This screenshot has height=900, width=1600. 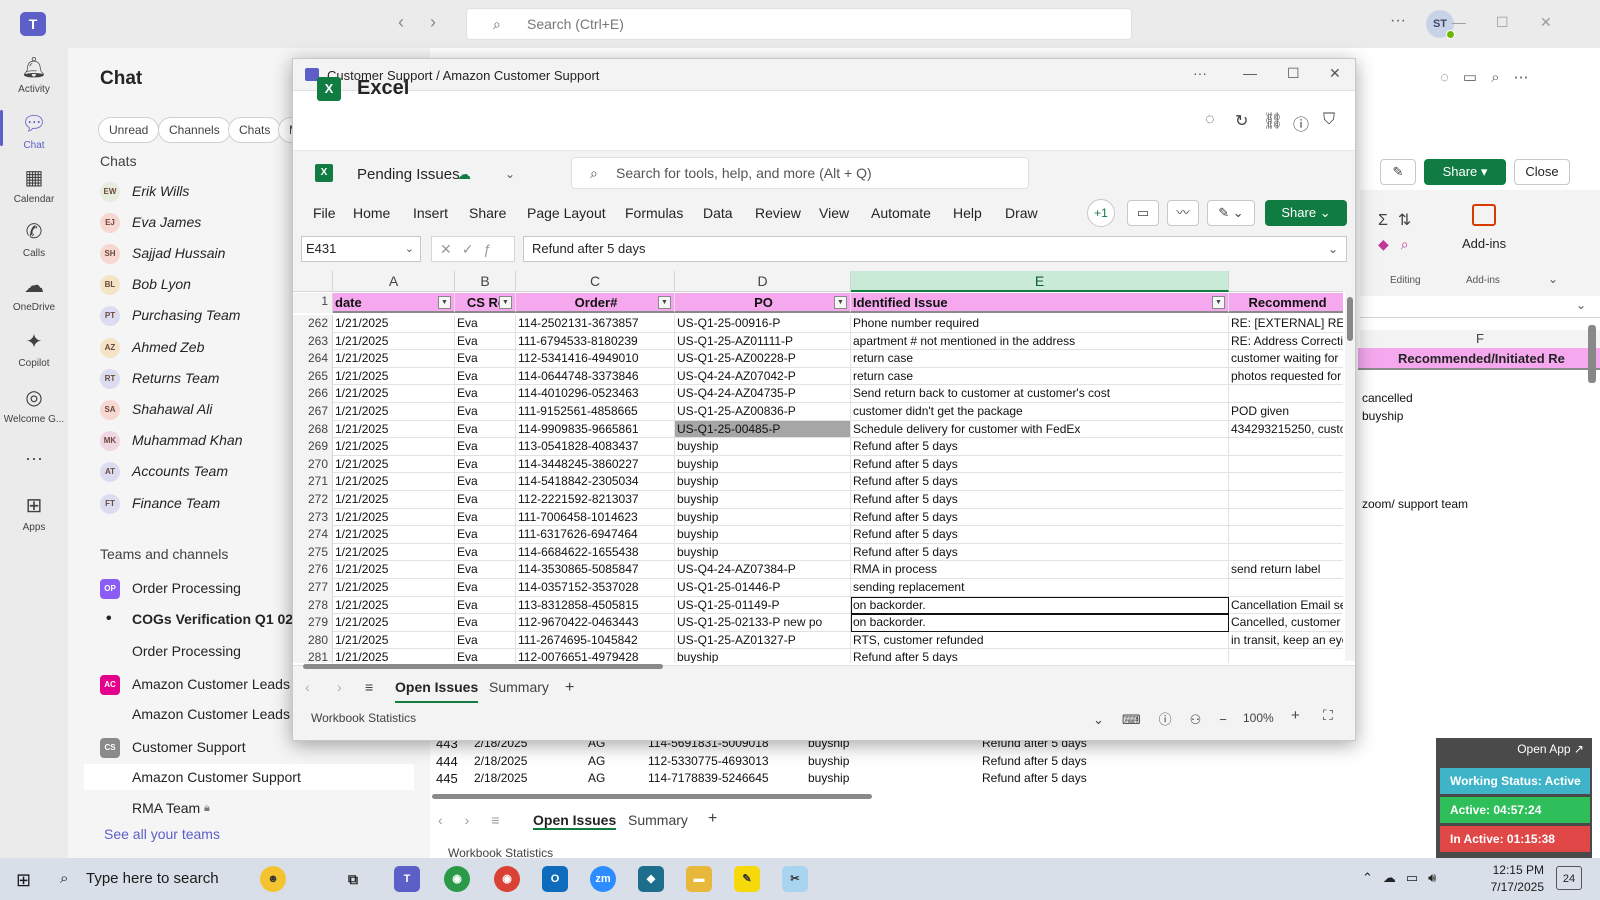 What do you see at coordinates (313, 447) in the screenshot?
I see `row-number: 269` at bounding box center [313, 447].